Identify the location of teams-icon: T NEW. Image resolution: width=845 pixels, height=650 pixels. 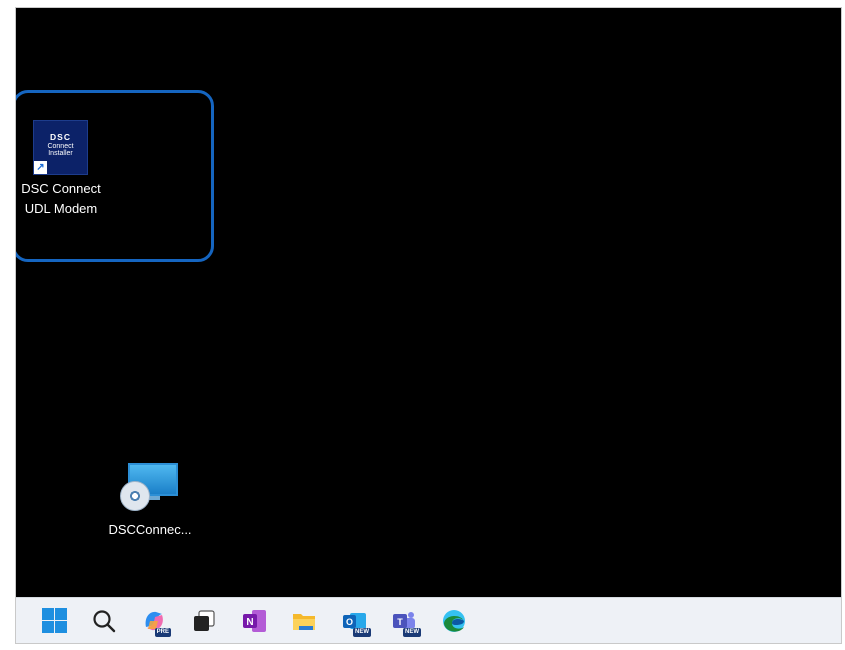
(405, 622).